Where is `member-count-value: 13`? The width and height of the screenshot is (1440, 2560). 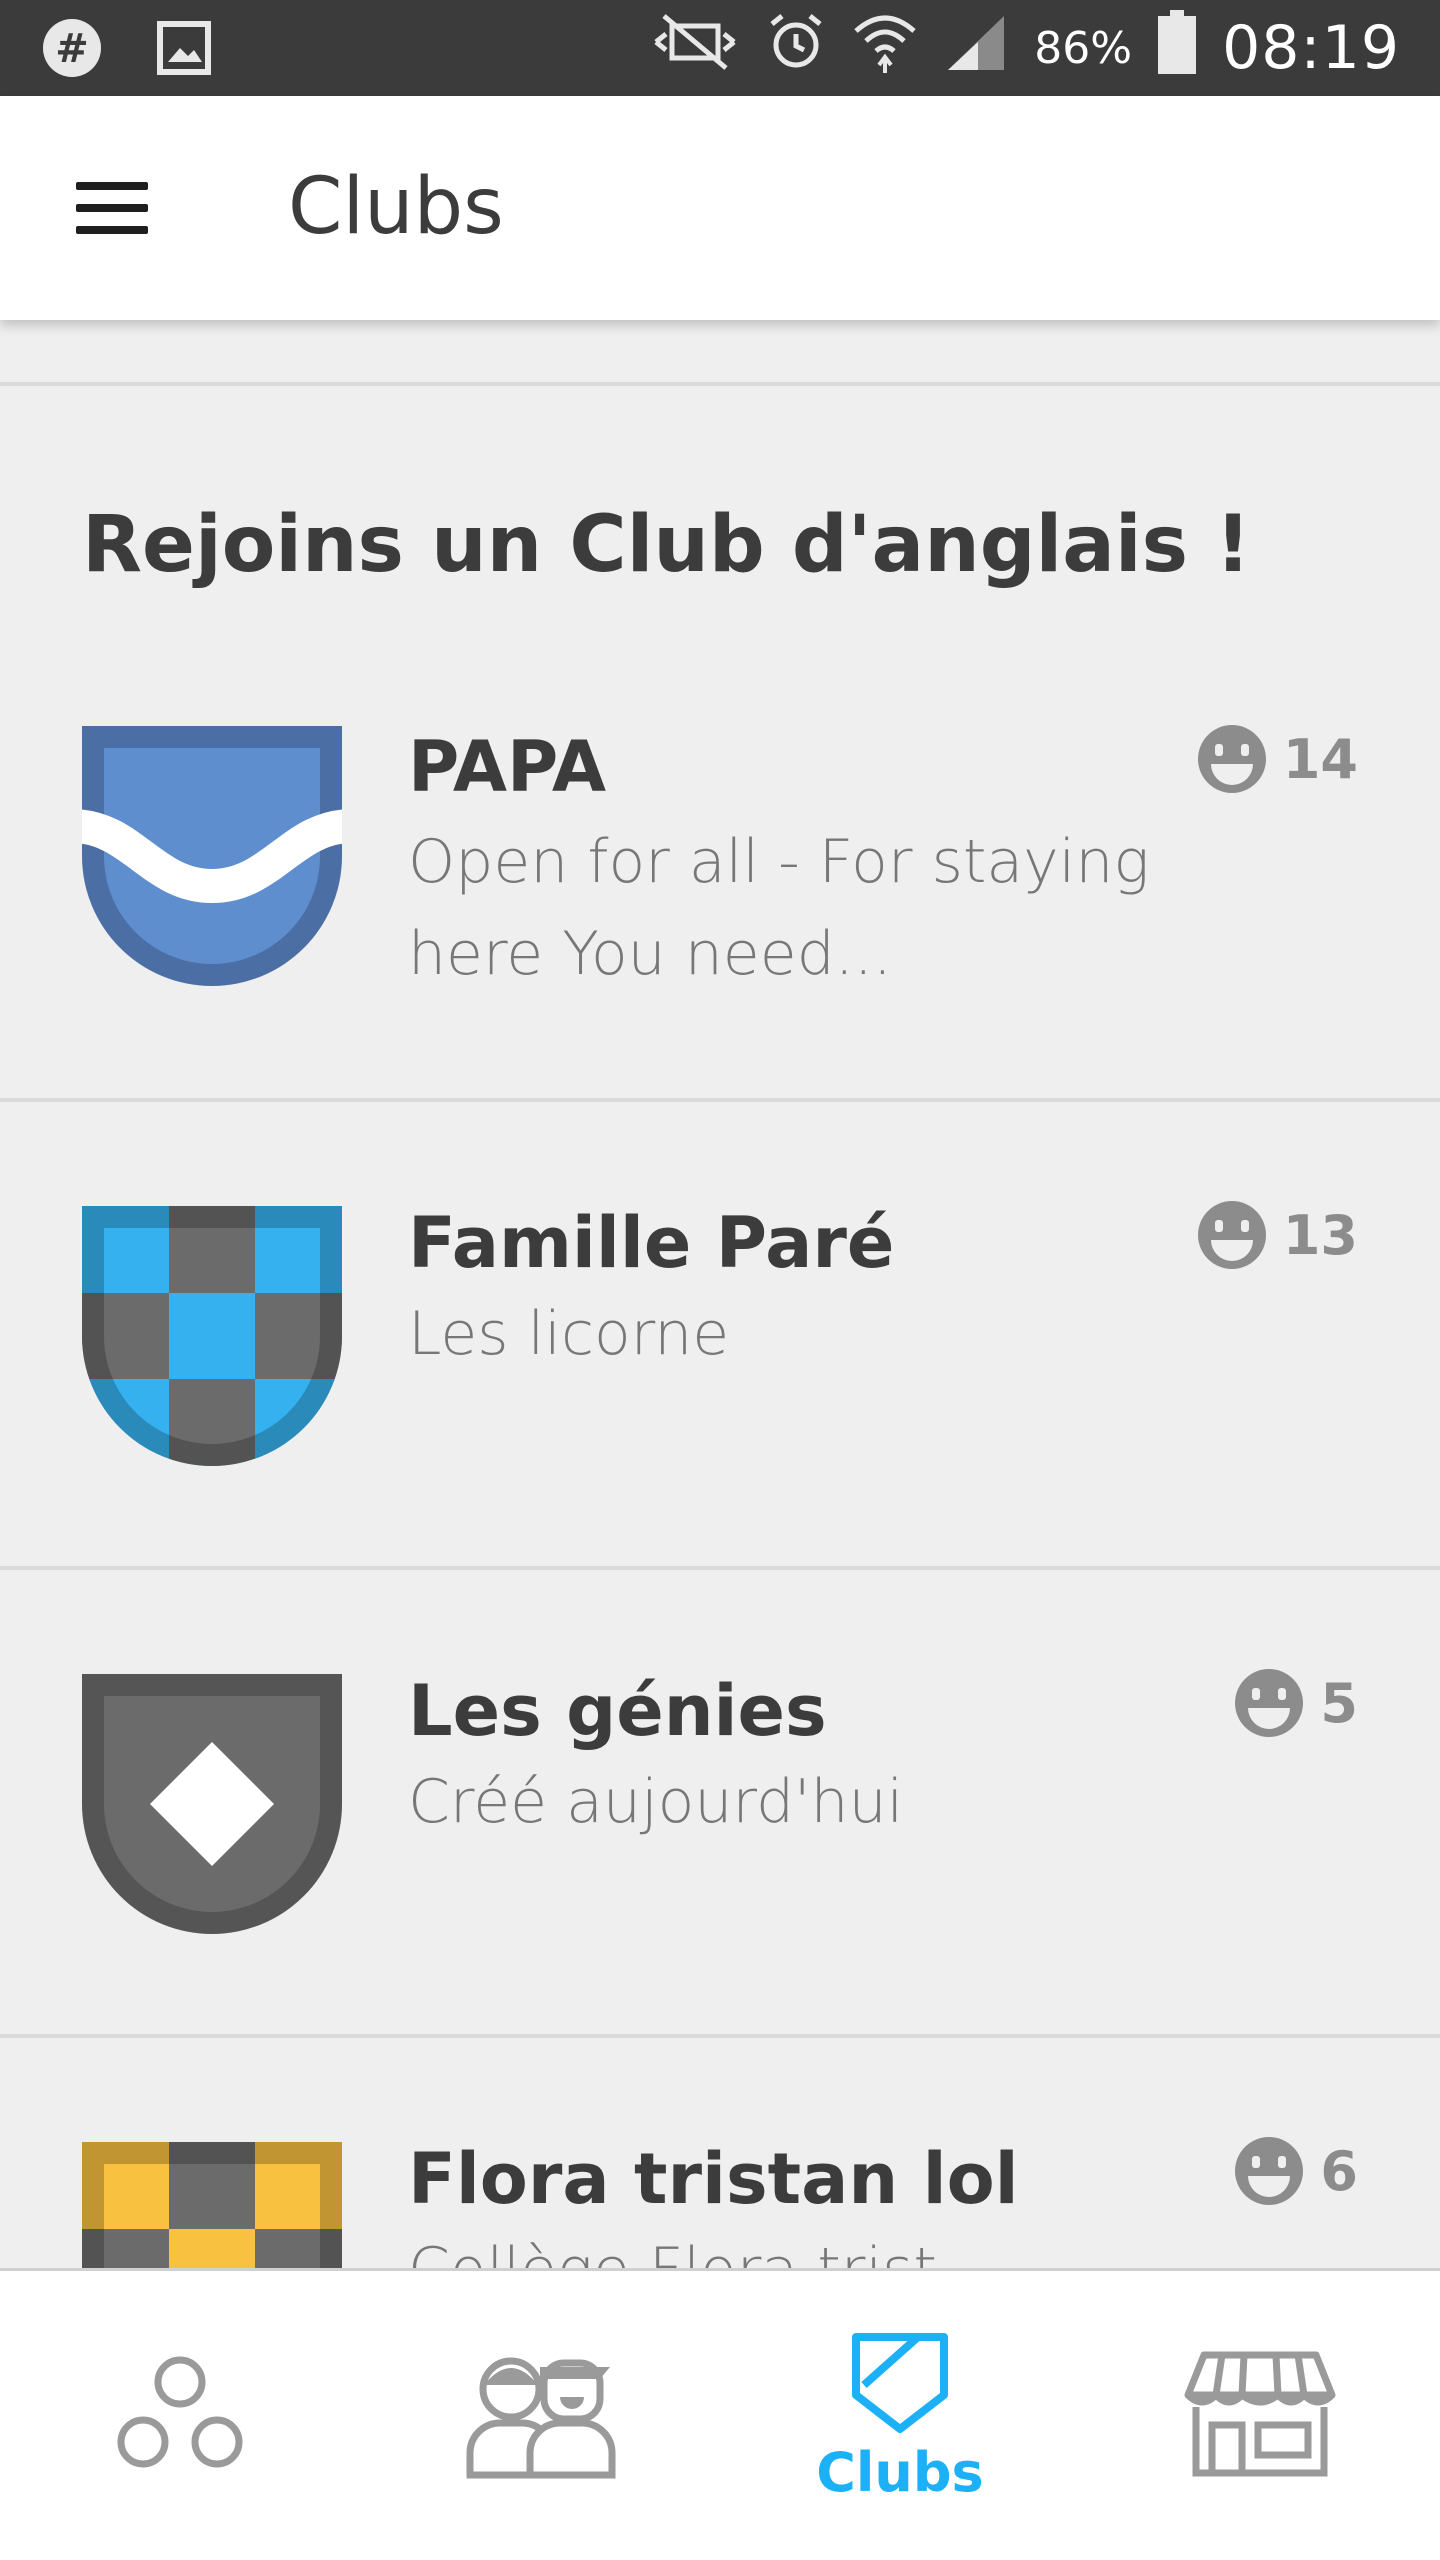
member-count-value: 13 is located at coordinates (1320, 1235).